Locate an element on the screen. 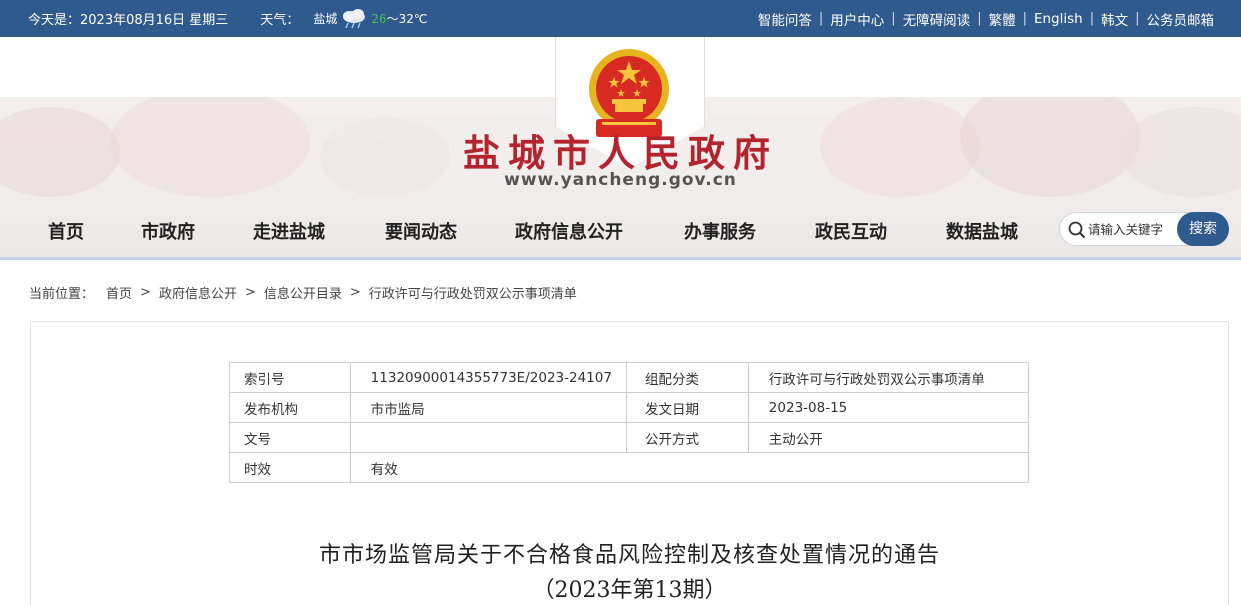  breadcrumb-info-catalog: 信息公开目录 is located at coordinates (303, 292).